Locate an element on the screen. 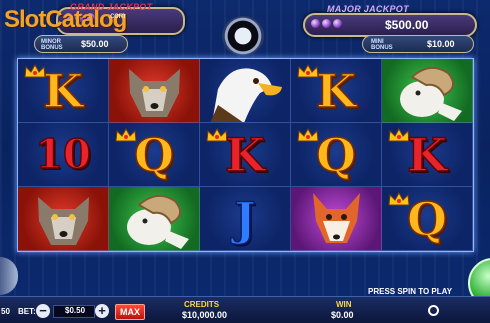 This screenshot has height=323, width=490. reel-cell-2-5: K is located at coordinates (427, 155).